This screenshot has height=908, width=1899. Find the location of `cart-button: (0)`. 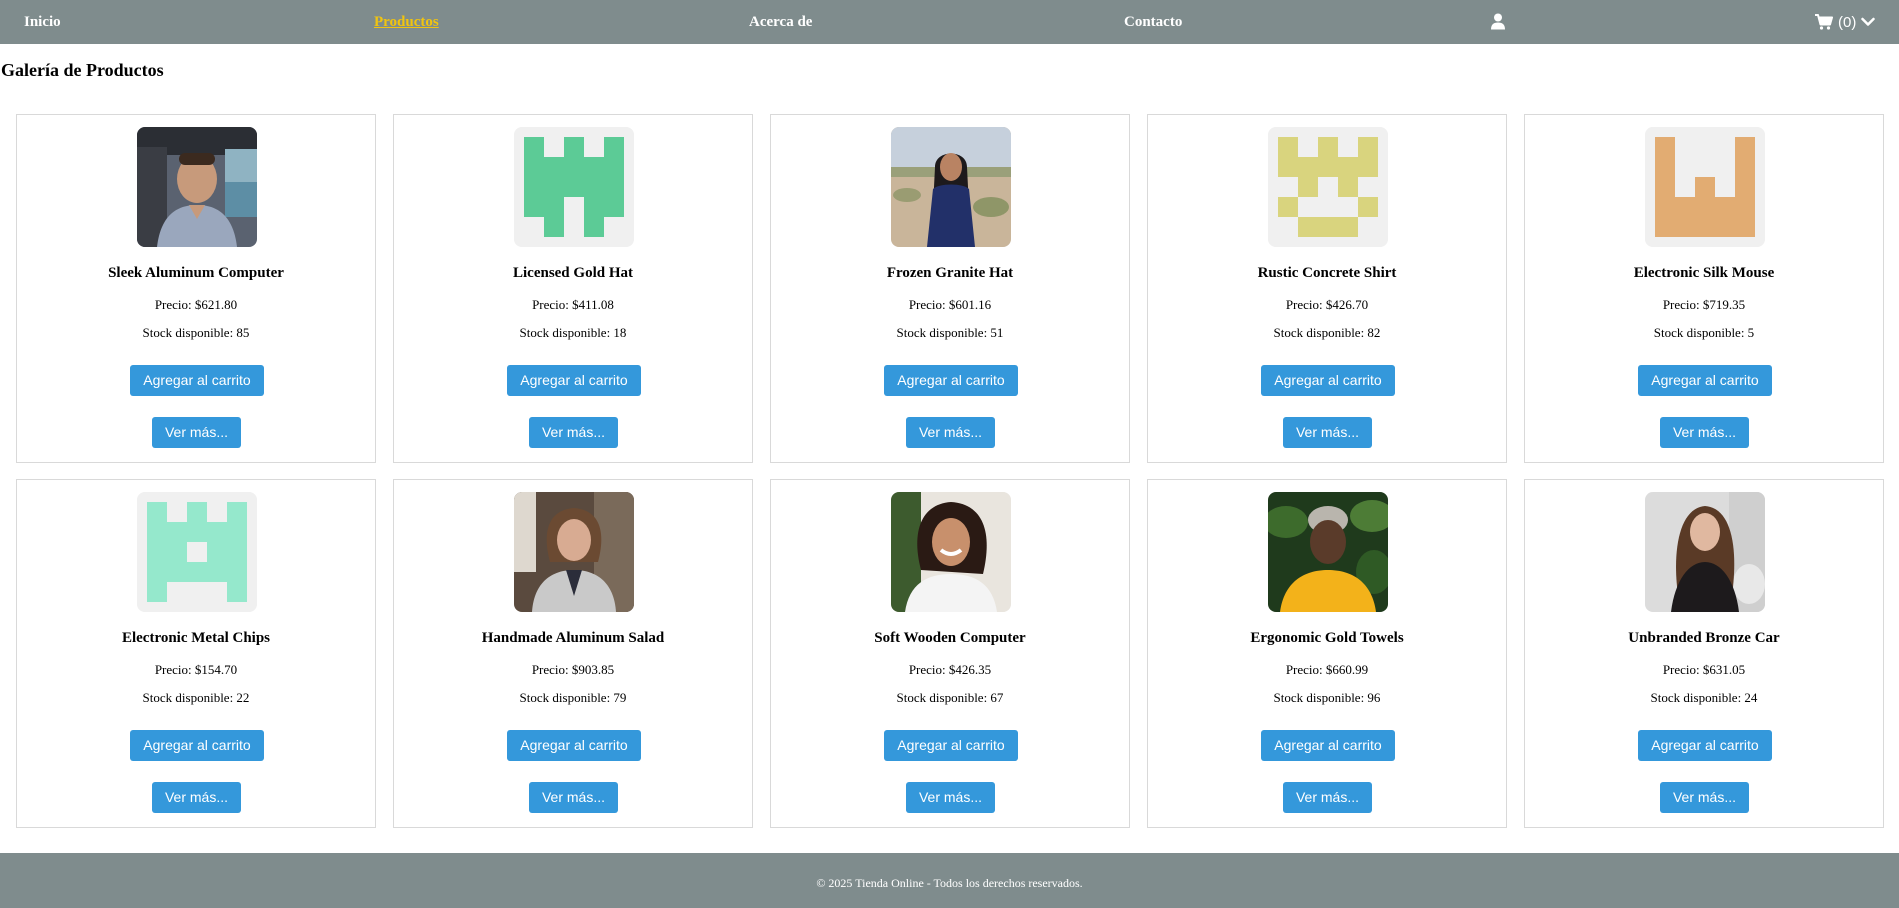

cart-button: (0) is located at coordinates (1845, 22).